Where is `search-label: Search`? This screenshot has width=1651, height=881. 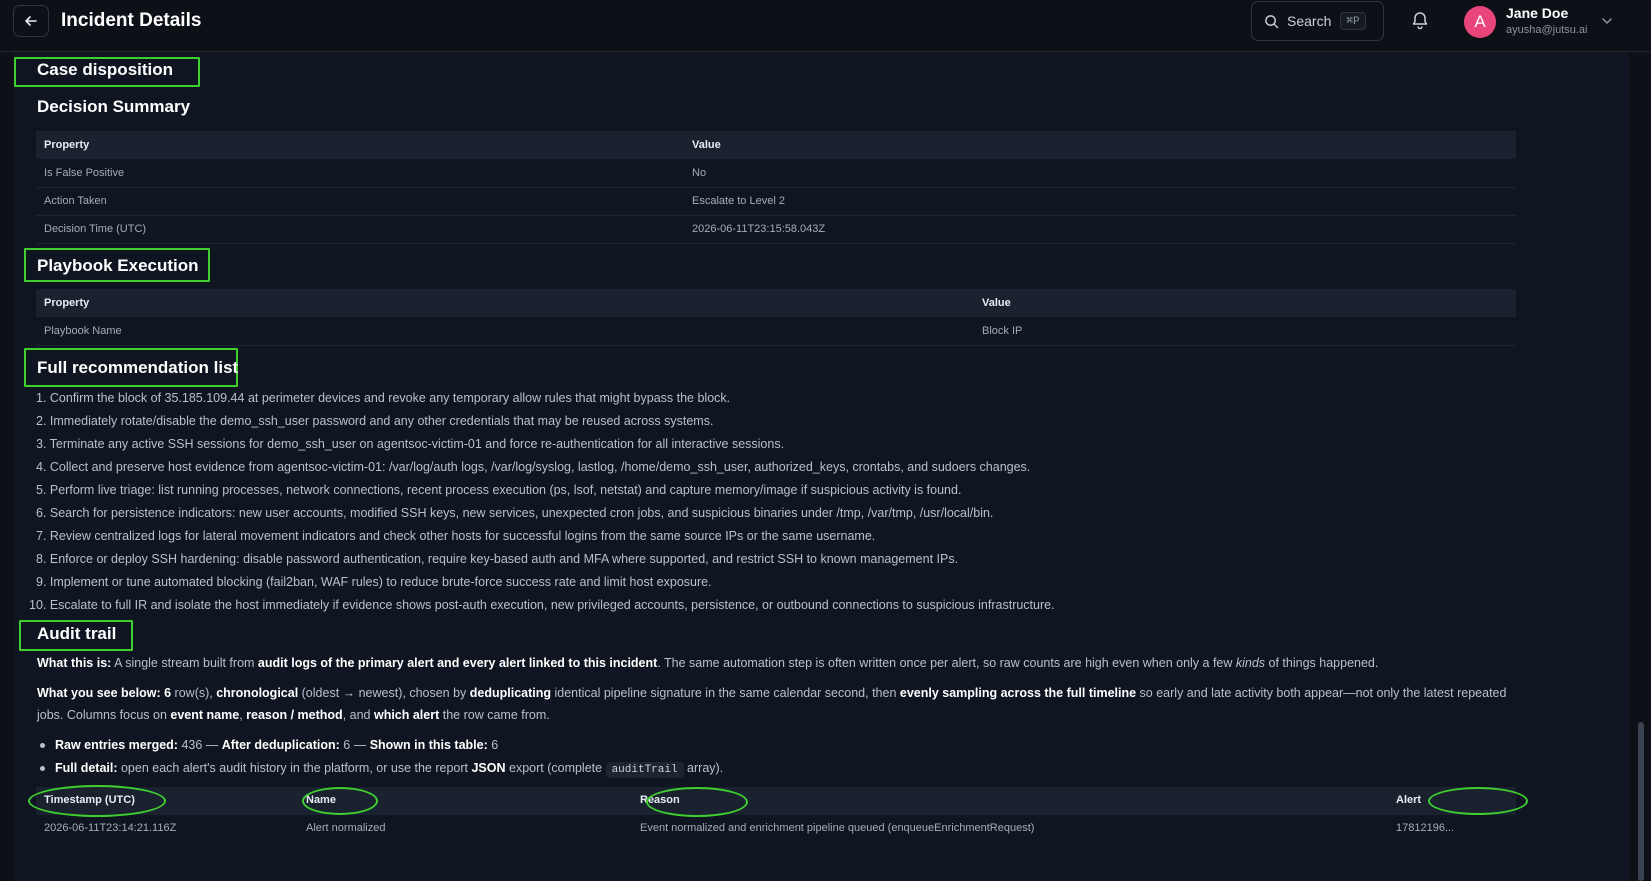 search-label: Search is located at coordinates (1309, 21).